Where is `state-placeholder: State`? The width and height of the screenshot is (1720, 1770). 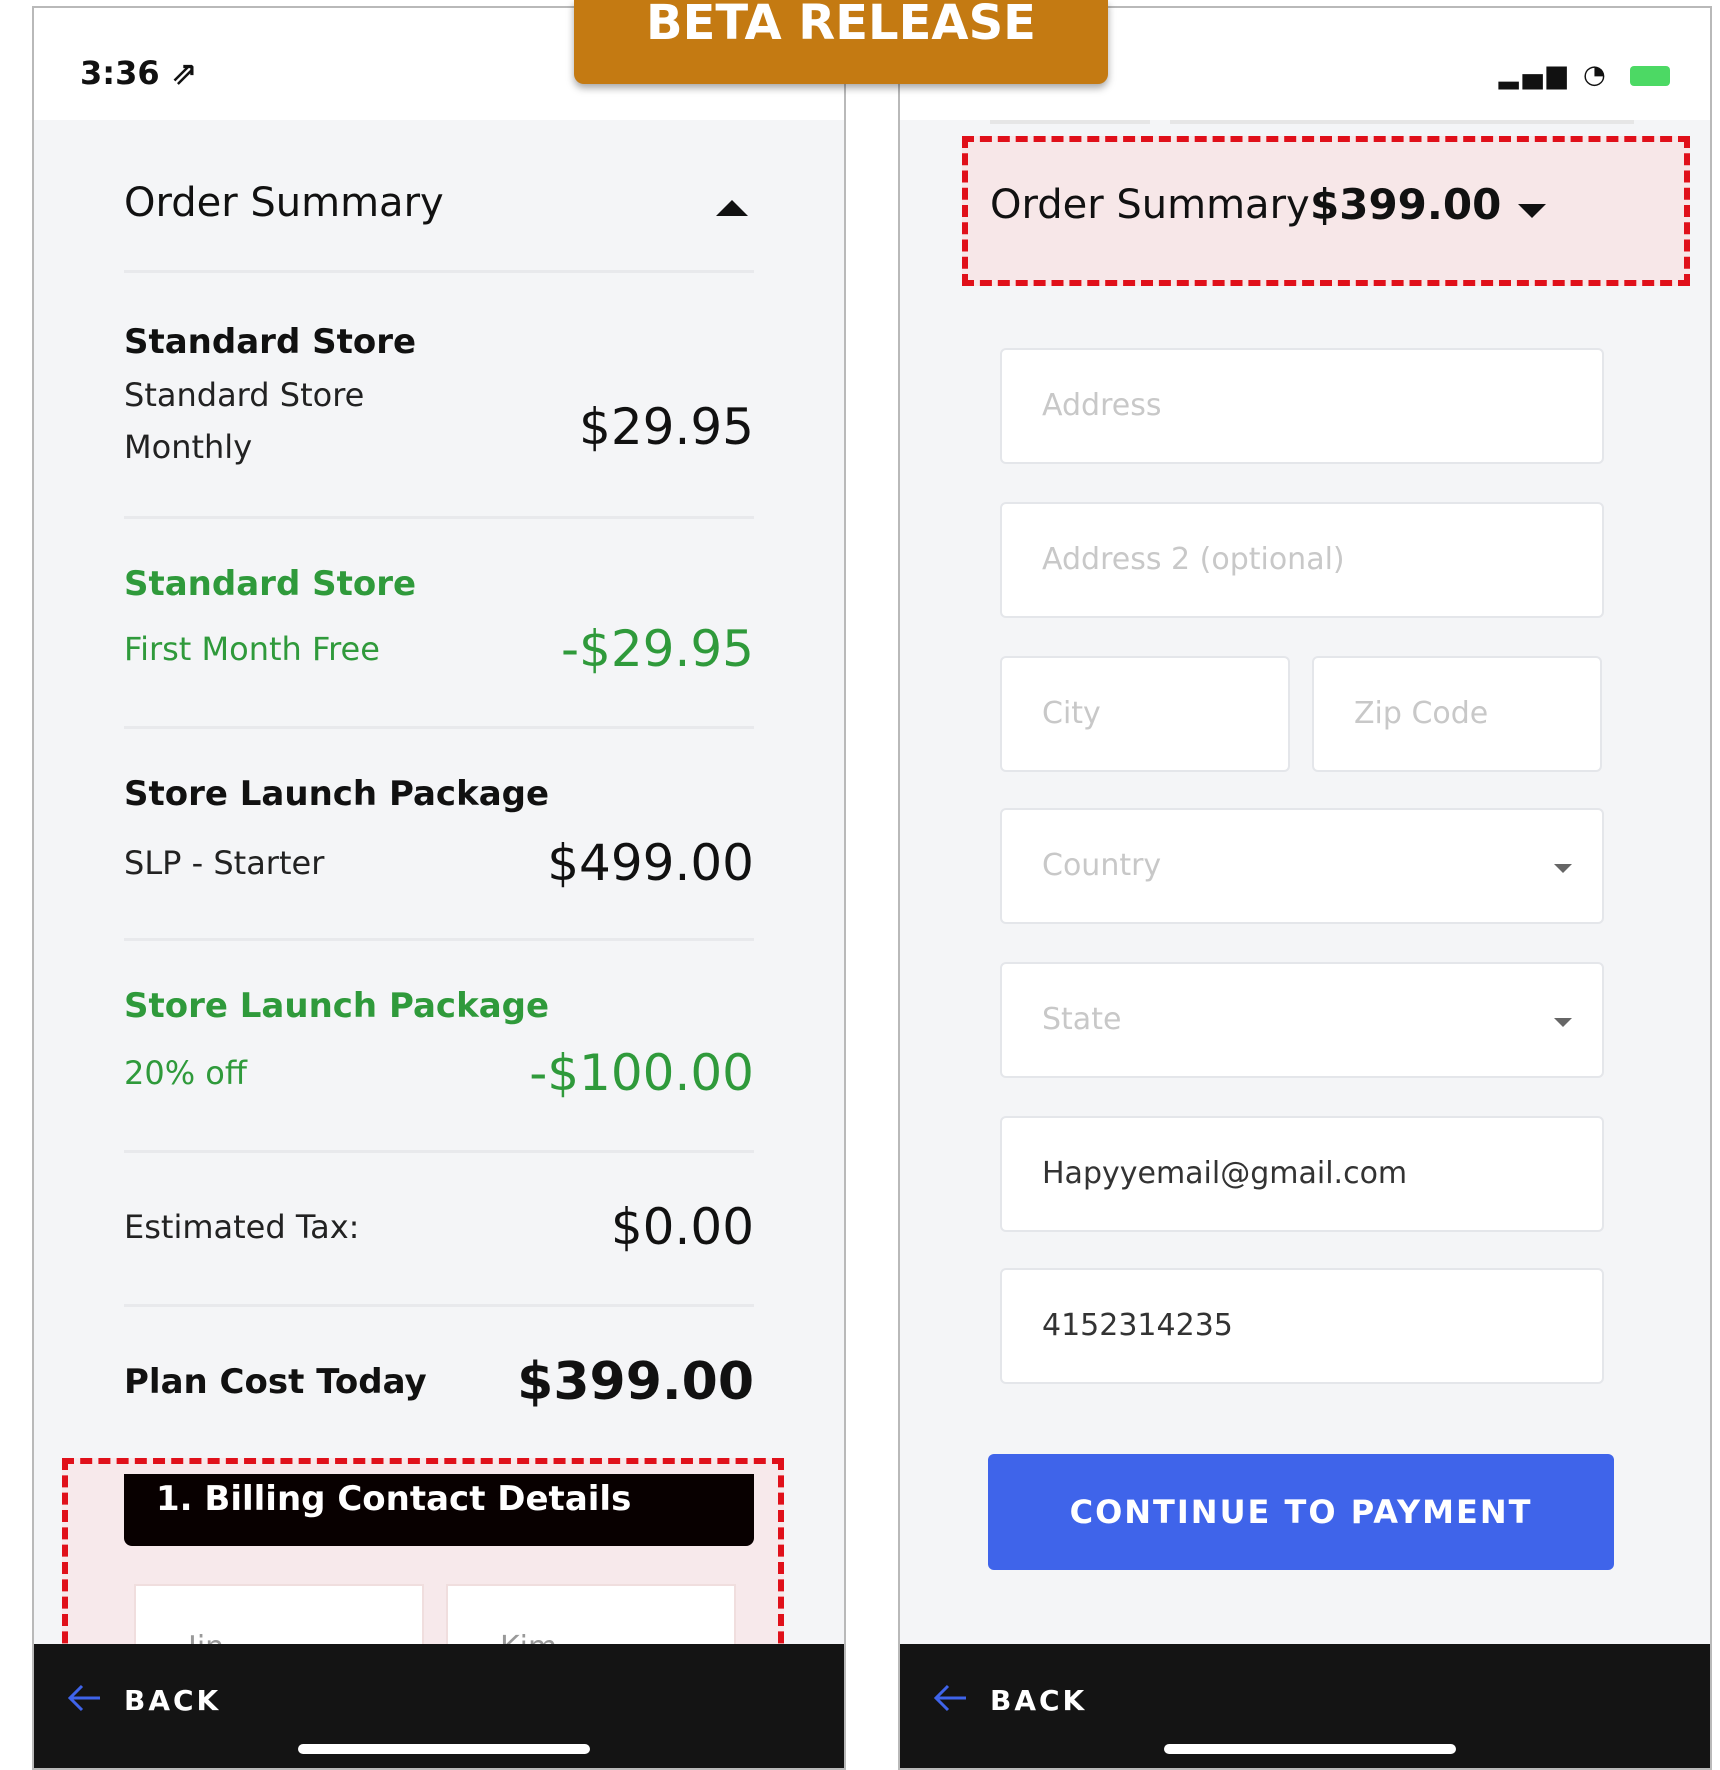 state-placeholder: State is located at coordinates (1082, 1019).